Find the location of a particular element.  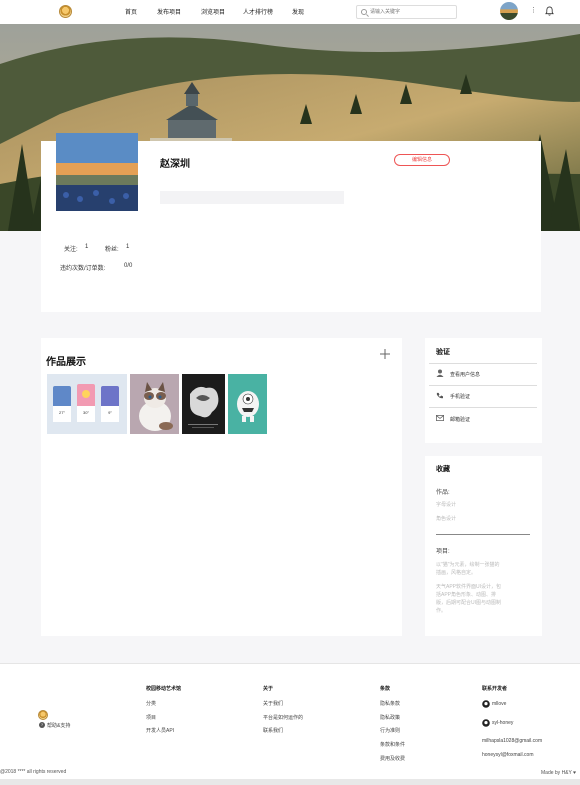

nav-publish-project: 发布项目 is located at coordinates (169, 11).